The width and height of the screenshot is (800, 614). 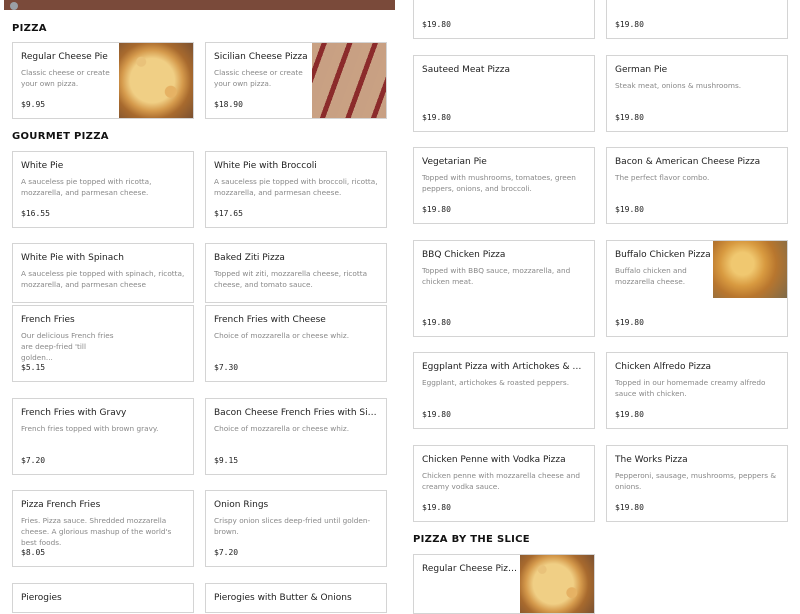 What do you see at coordinates (496, 382) in the screenshot?
I see `item-description: Eggplant, artichokes & roasted peppers.` at bounding box center [496, 382].